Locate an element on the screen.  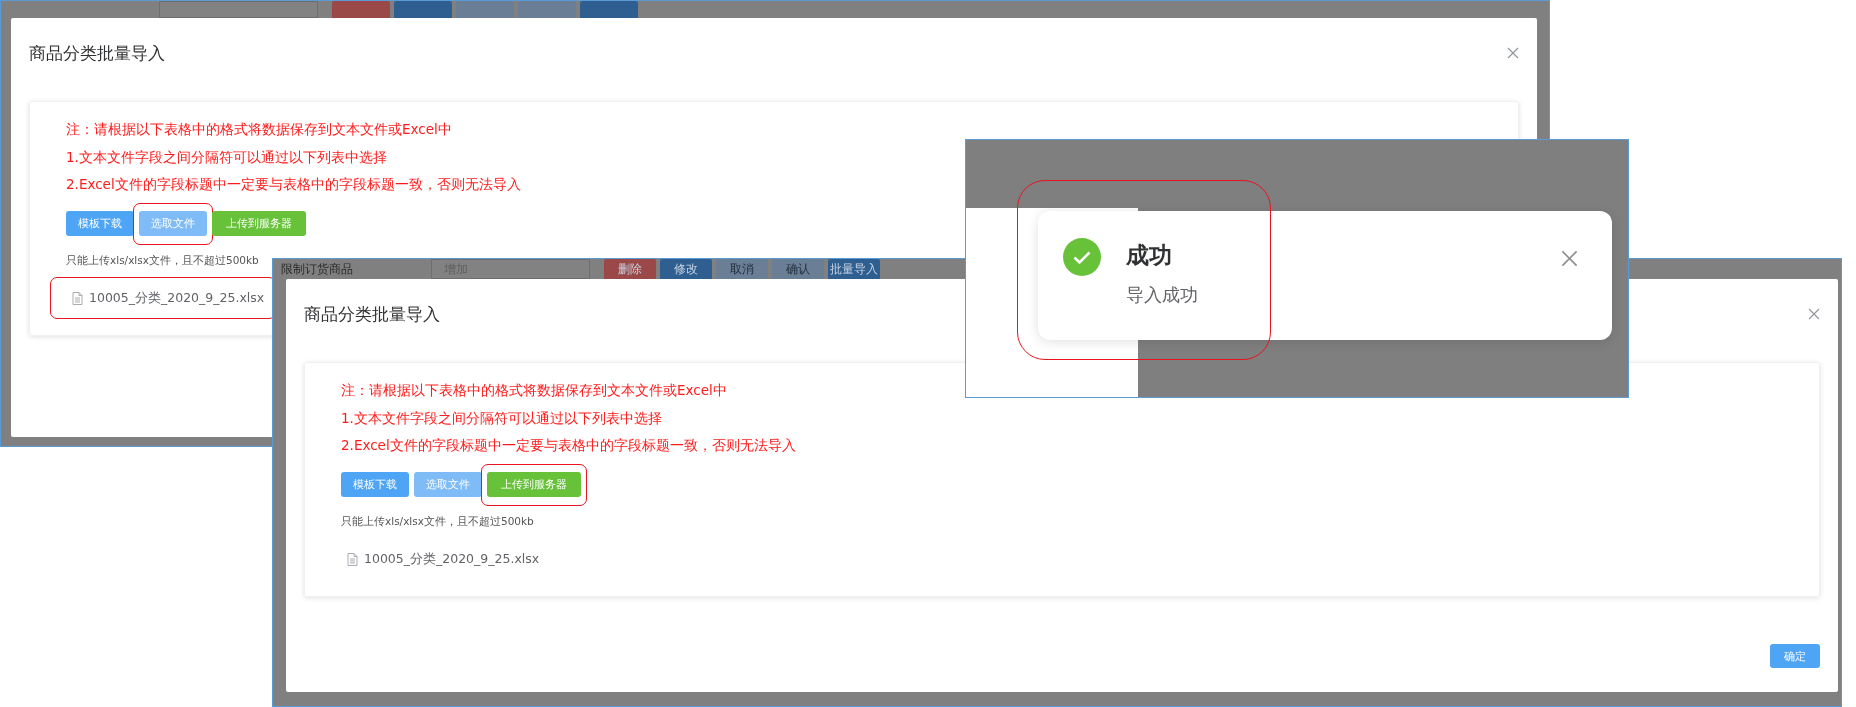
notification-title: 成功 is located at coordinates (1149, 255).